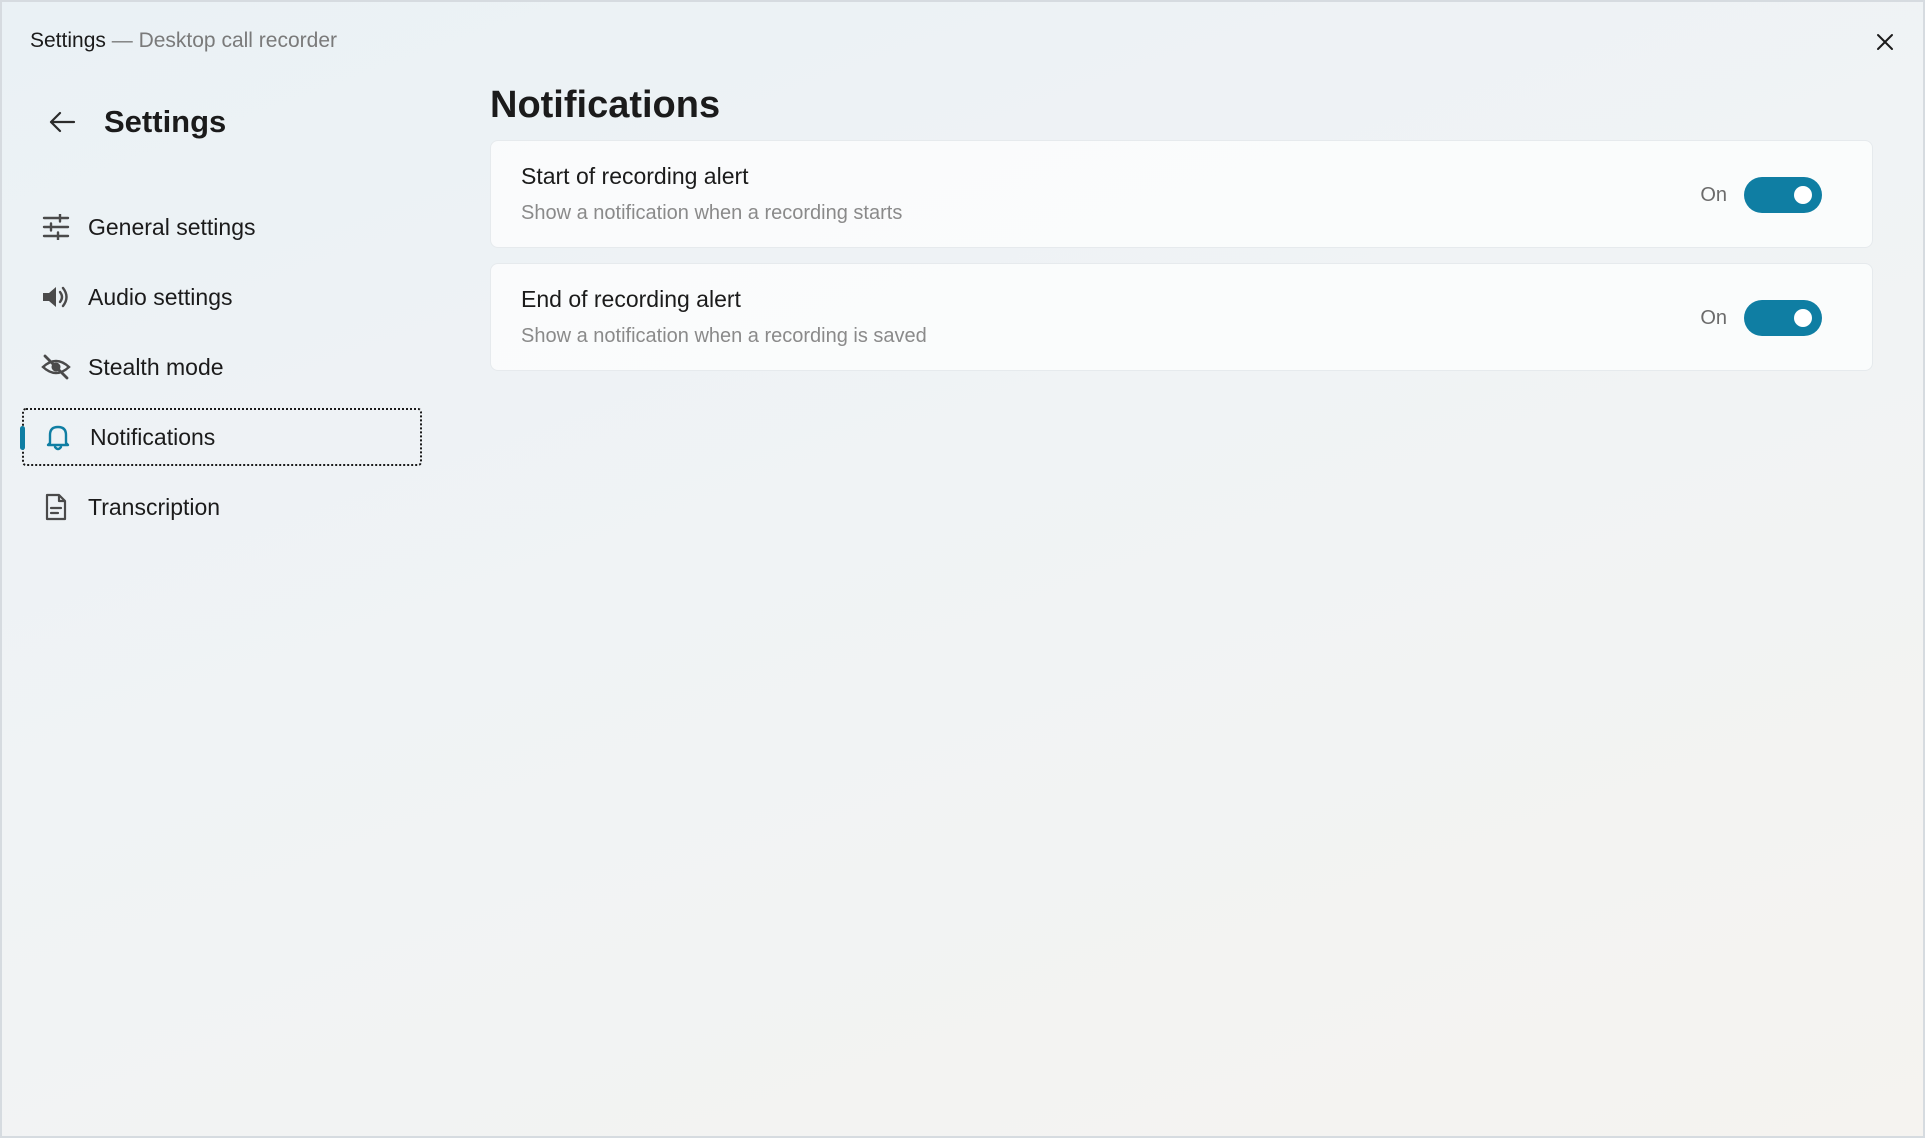  I want to click on sidebar-item-label: Stealth mode, so click(156, 366).